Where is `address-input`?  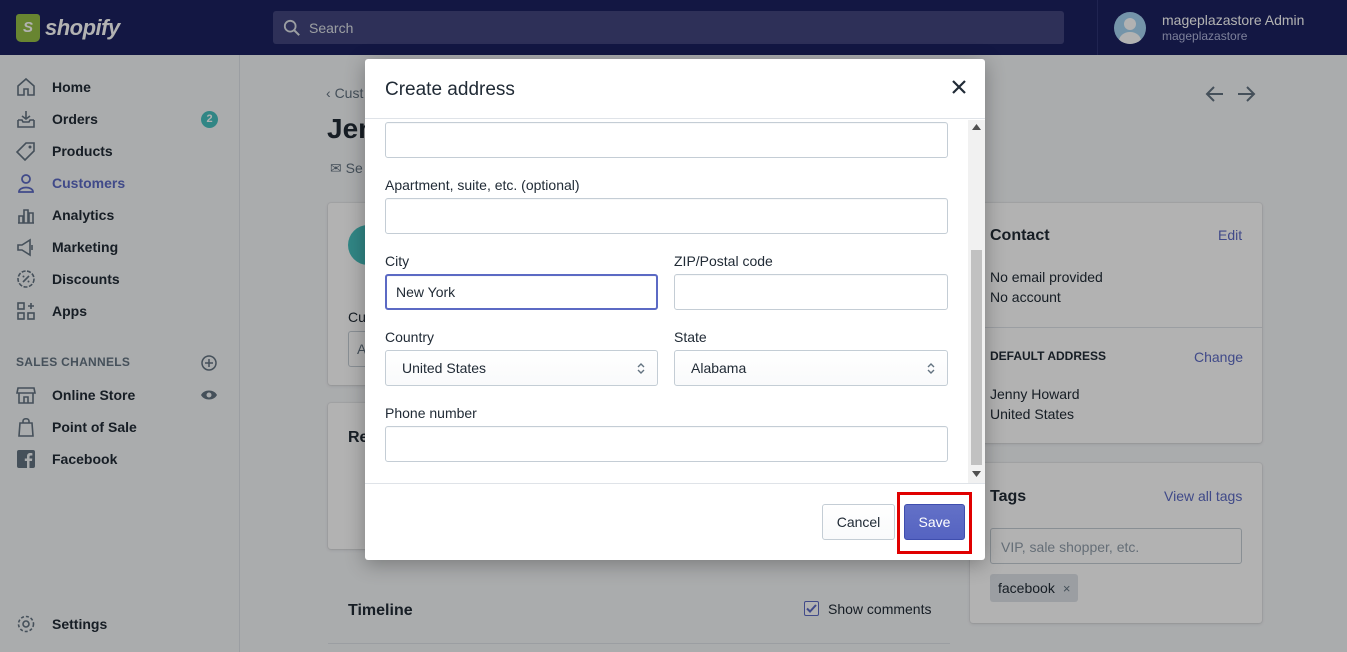
address-input is located at coordinates (666, 140).